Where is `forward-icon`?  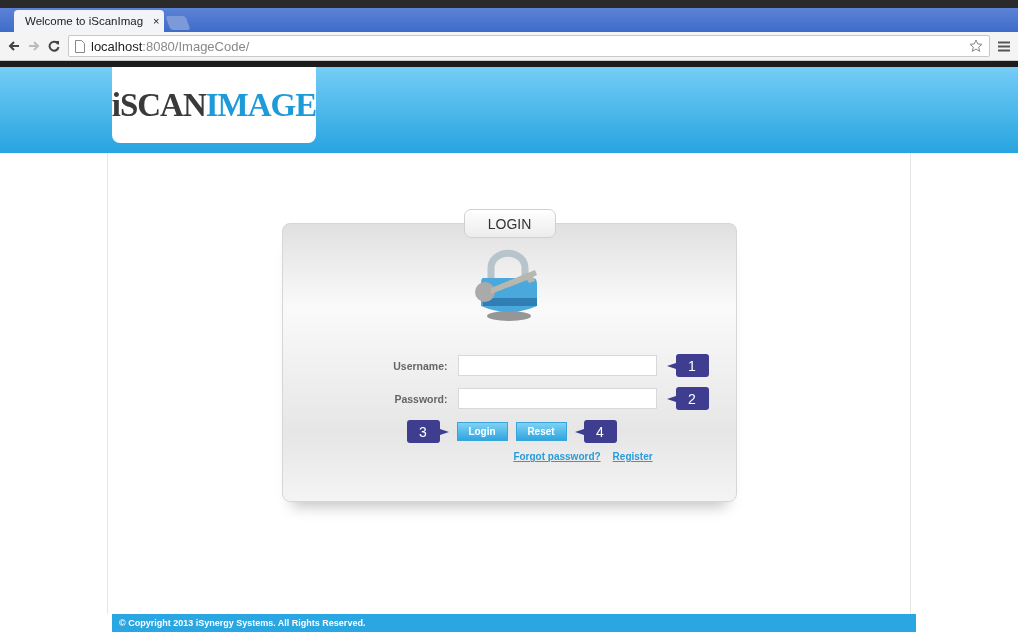
forward-icon is located at coordinates (34, 46).